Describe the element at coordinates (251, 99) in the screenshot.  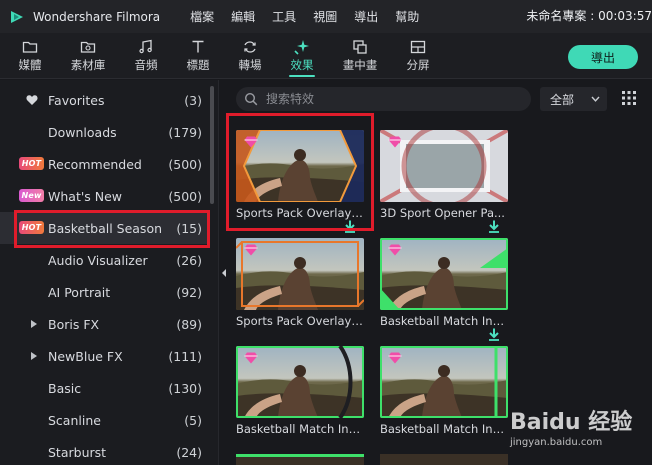
I see `search-icon` at that location.